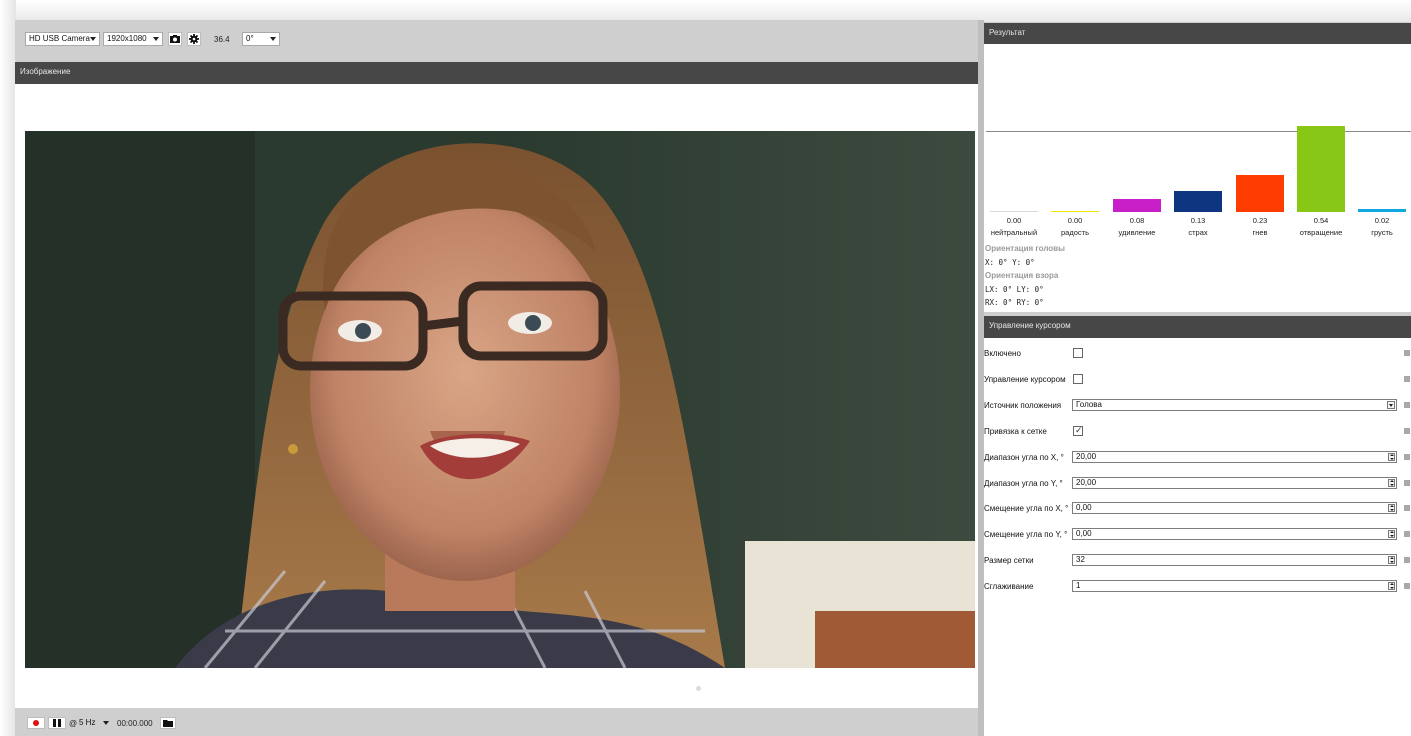  Describe the element at coordinates (8, 368) in the screenshot. I see `window-left-edge` at that location.